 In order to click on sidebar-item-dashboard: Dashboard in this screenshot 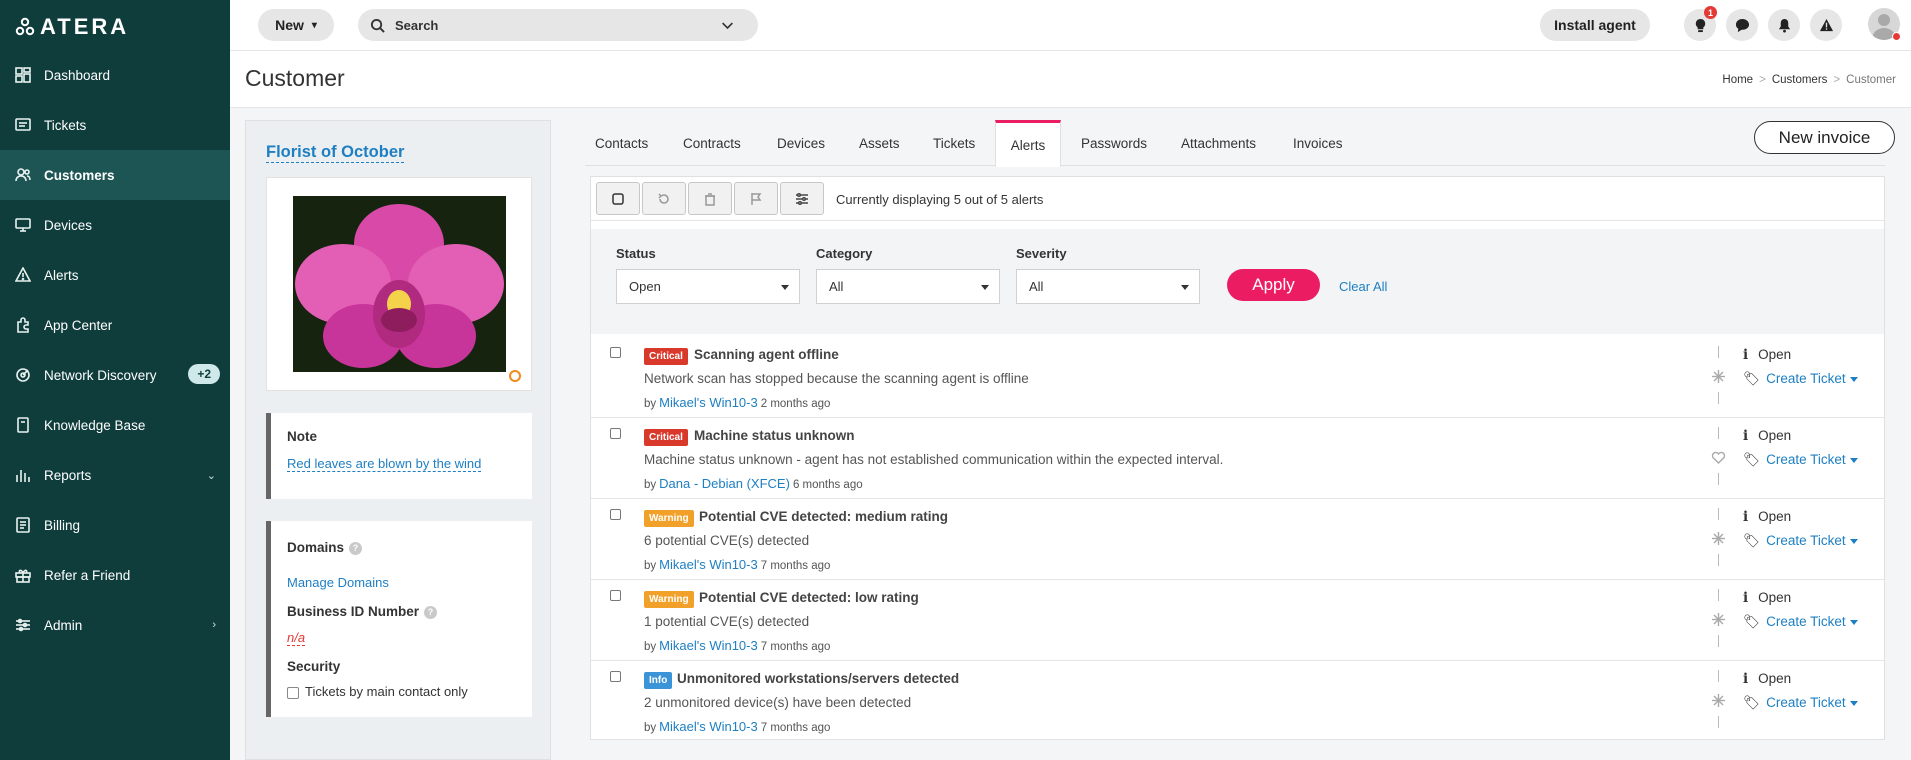, I will do `click(115, 75)`.